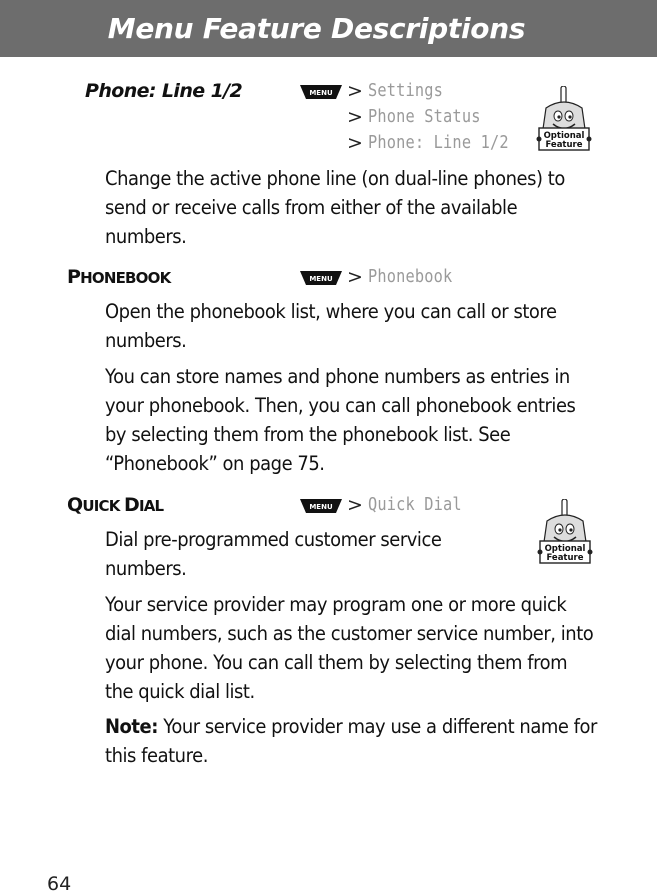  I want to click on entry-title-quick-dial: QUICK DIAL, so click(115, 505).